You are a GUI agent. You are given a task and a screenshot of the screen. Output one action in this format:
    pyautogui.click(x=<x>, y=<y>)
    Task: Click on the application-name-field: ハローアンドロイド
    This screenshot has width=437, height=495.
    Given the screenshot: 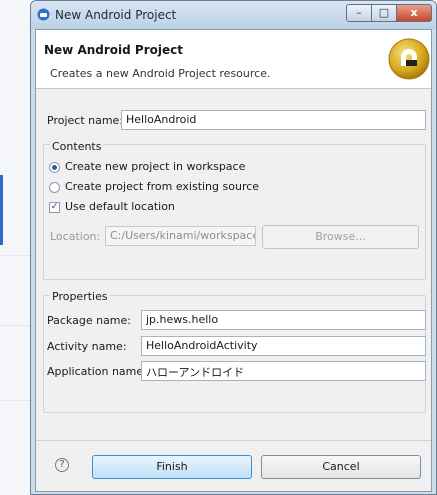 What is the action you would take?
    pyautogui.click(x=283, y=371)
    